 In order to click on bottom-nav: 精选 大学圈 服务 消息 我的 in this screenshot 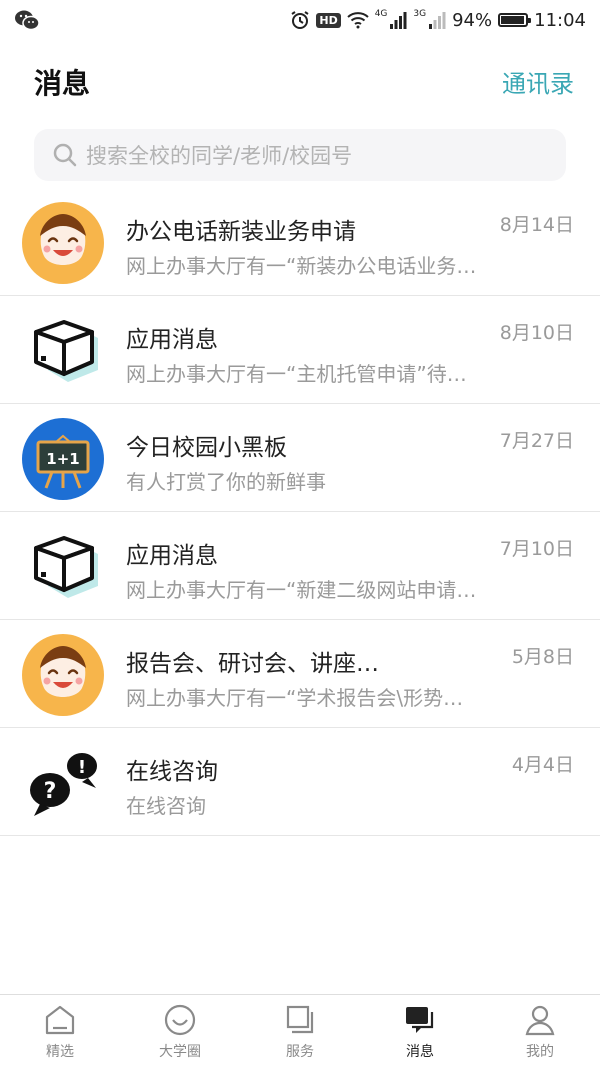, I will do `click(300, 1030)`.